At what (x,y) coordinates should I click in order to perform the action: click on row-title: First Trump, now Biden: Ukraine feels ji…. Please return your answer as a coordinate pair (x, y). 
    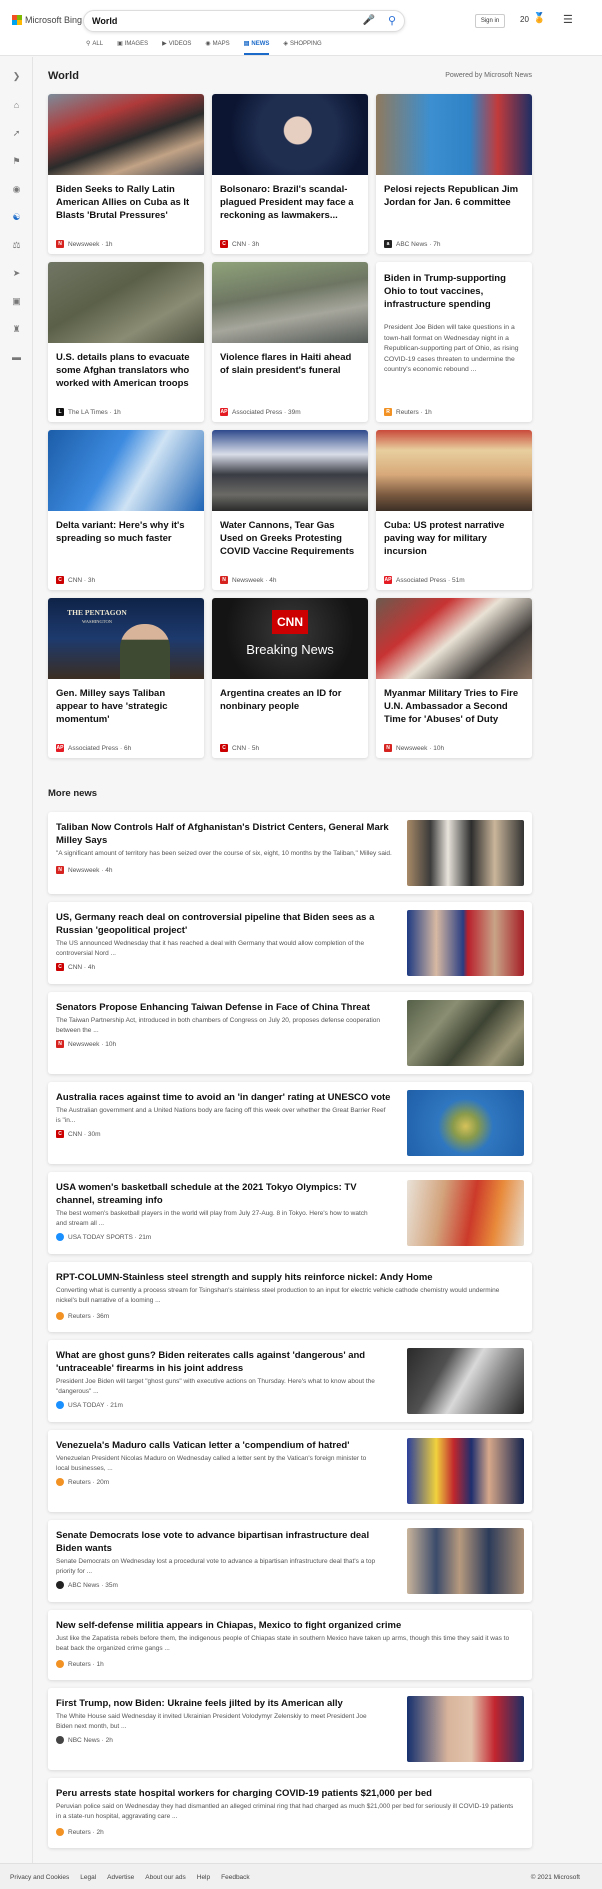
    Looking at the image, I should click on (226, 1703).